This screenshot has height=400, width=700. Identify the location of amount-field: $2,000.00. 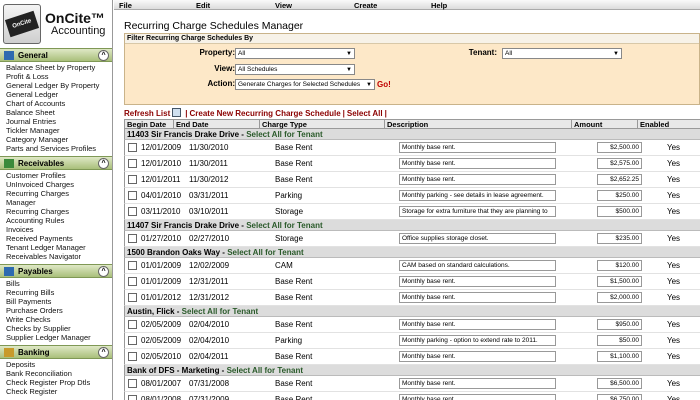
(619, 297).